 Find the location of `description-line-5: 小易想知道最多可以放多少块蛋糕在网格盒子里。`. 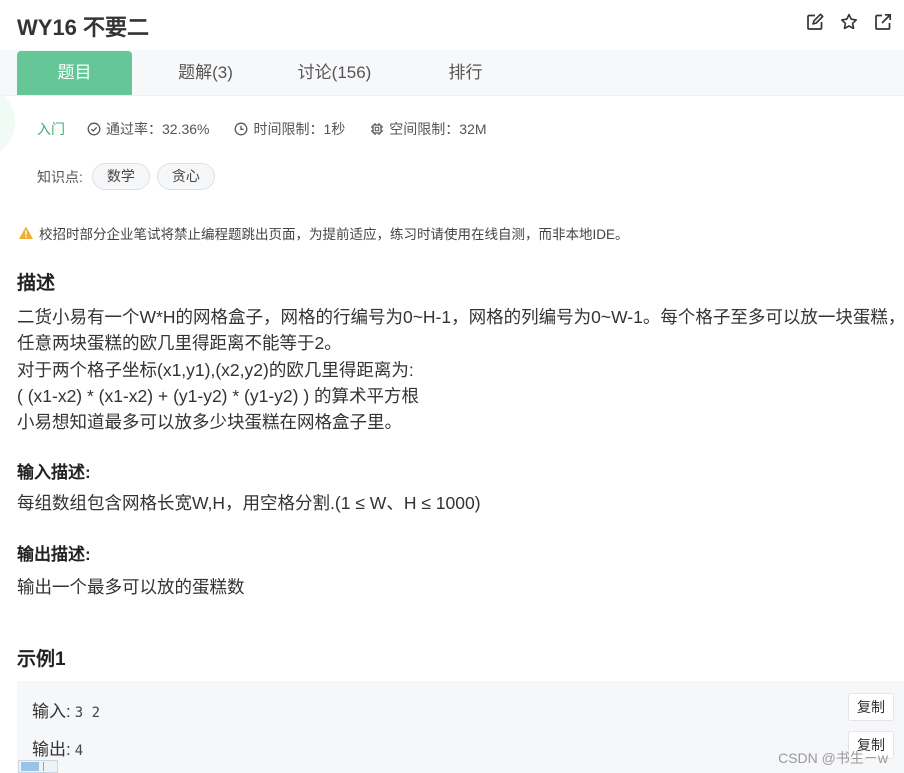

description-line-5: 小易想知道最多可以放多少块蛋糕在网格盒子里。 is located at coordinates (209, 422).